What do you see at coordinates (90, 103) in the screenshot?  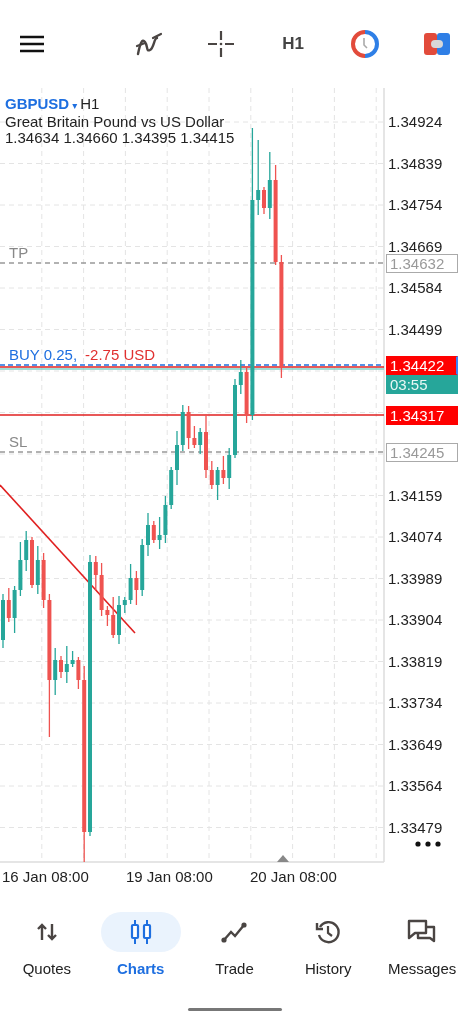 I see `chart-timeframe: H1` at bounding box center [90, 103].